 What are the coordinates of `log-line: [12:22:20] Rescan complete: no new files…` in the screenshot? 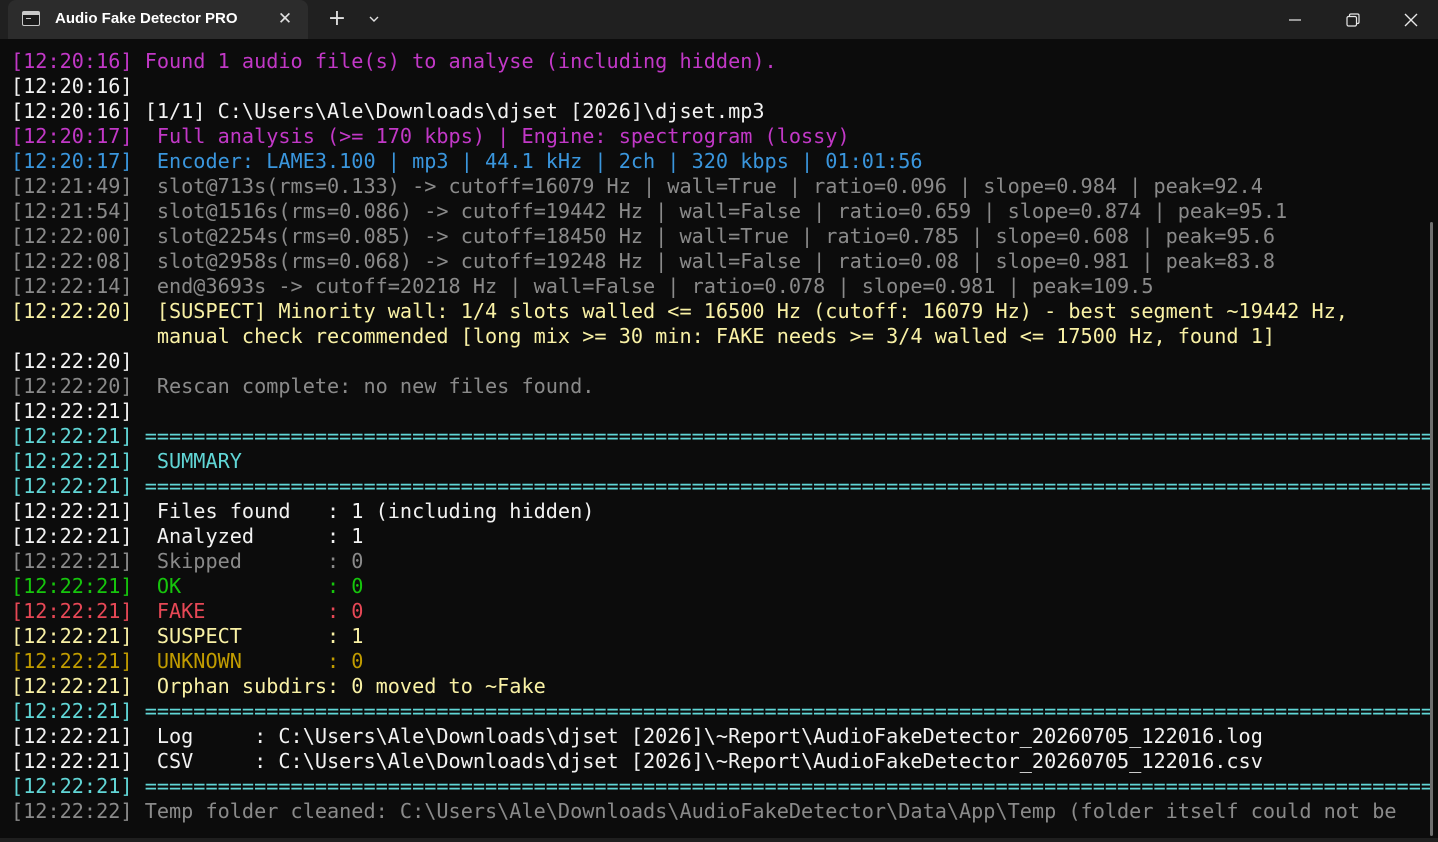 It's located at (303, 386).